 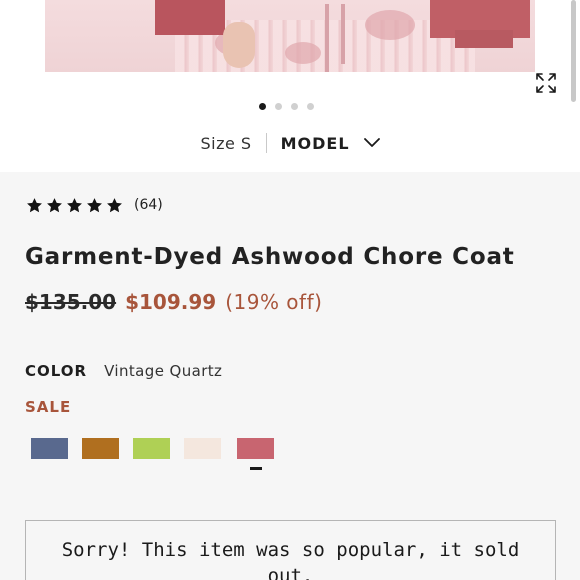 What do you see at coordinates (226, 143) in the screenshot?
I see `model-size-label: Size S` at bounding box center [226, 143].